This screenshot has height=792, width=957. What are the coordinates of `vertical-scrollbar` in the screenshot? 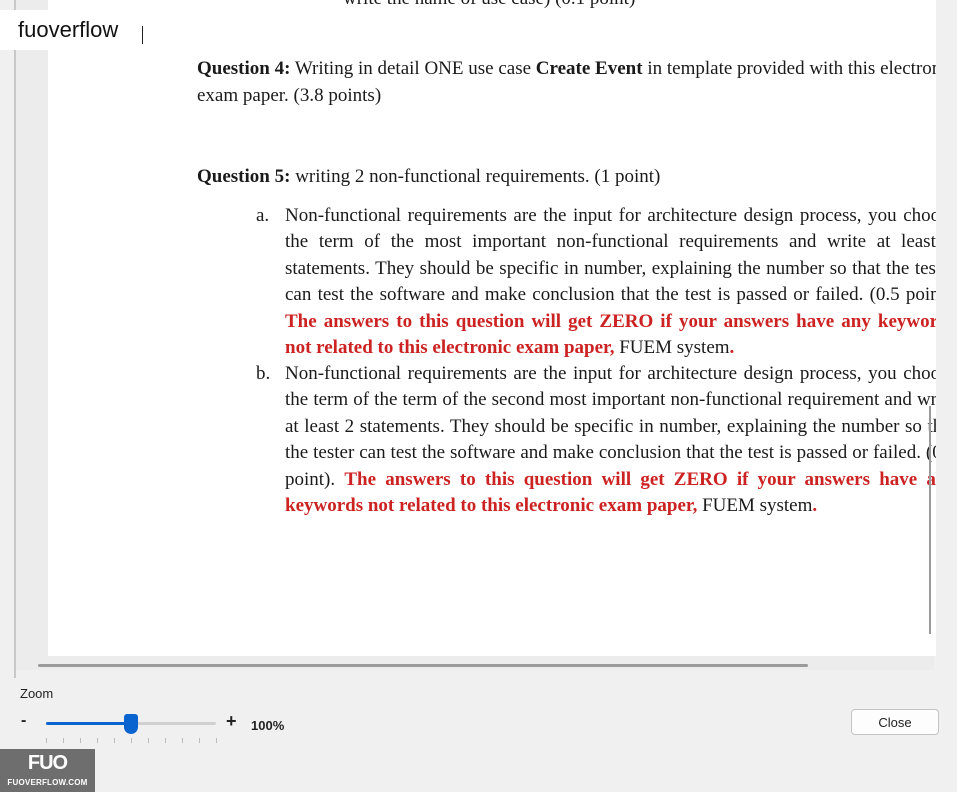 It's located at (930, 520).